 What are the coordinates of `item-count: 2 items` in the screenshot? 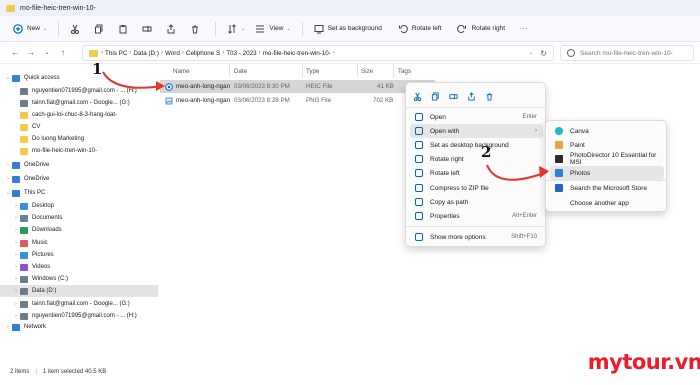 It's located at (20, 372).